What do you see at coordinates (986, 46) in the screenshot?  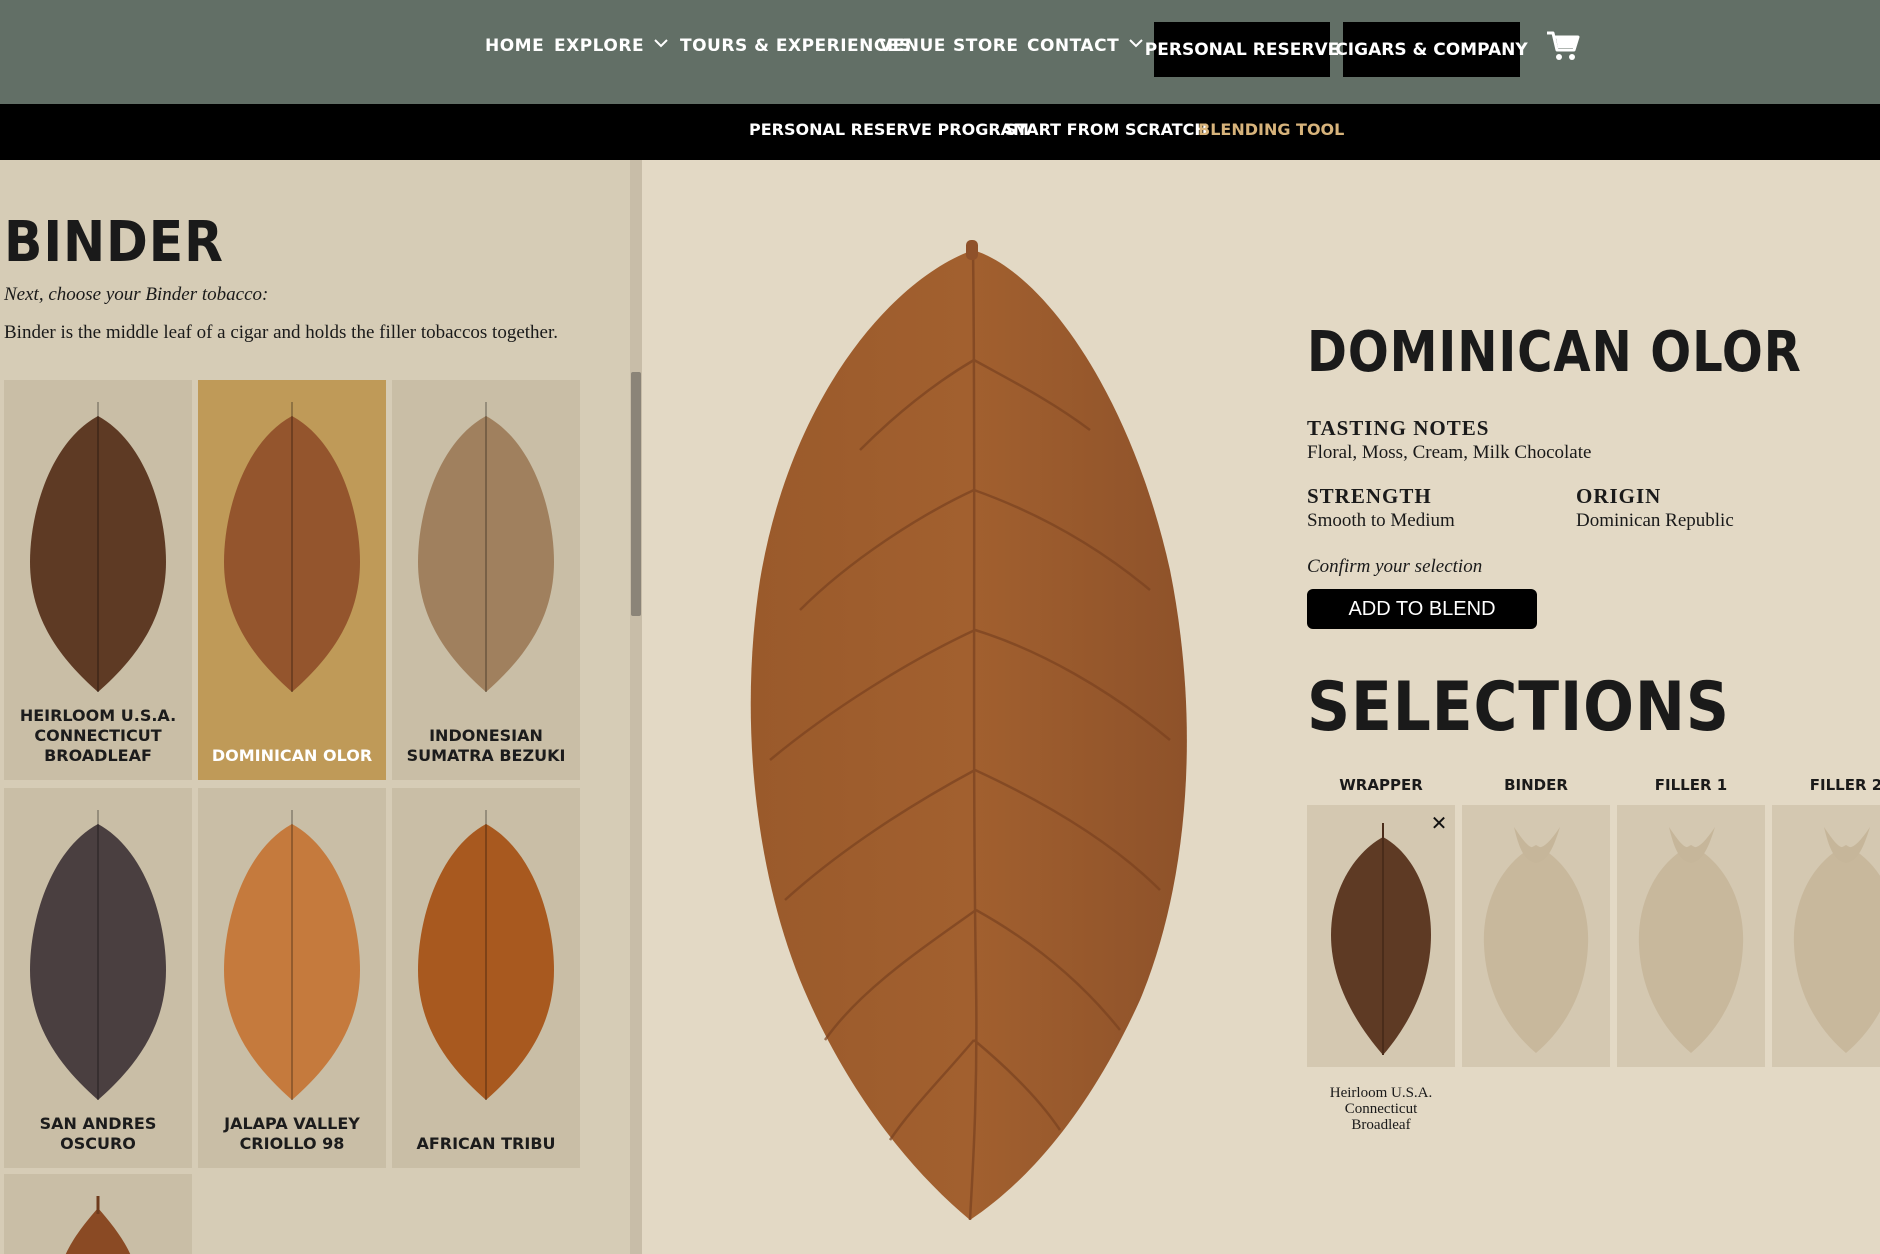 I see `nav-store: STORE` at bounding box center [986, 46].